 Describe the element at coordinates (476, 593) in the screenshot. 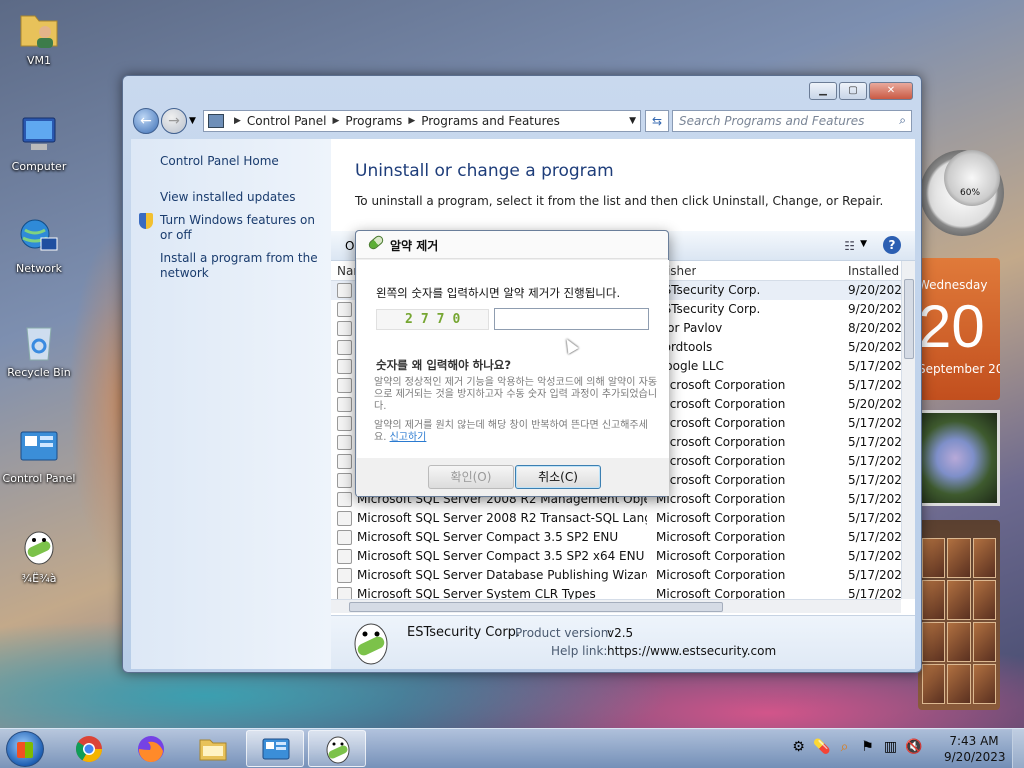

I see `program-name: Microsoft SQL Server System CLR Types` at that location.